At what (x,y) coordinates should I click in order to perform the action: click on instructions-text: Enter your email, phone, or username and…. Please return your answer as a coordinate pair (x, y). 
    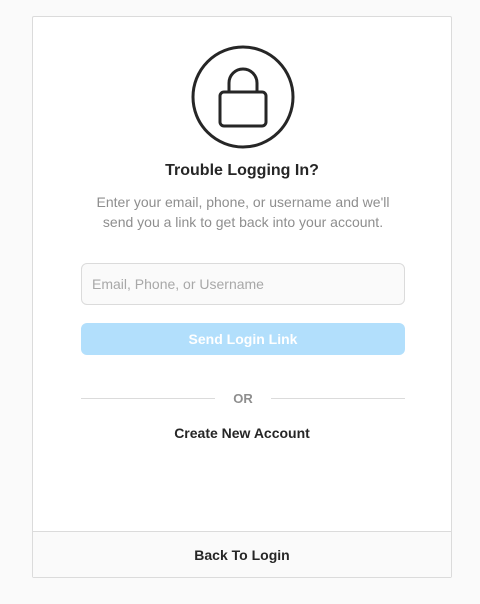
    Looking at the image, I should click on (243, 212).